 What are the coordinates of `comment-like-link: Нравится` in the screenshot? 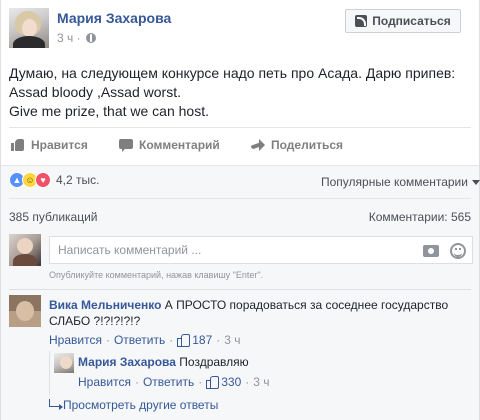 It's located at (75, 340).